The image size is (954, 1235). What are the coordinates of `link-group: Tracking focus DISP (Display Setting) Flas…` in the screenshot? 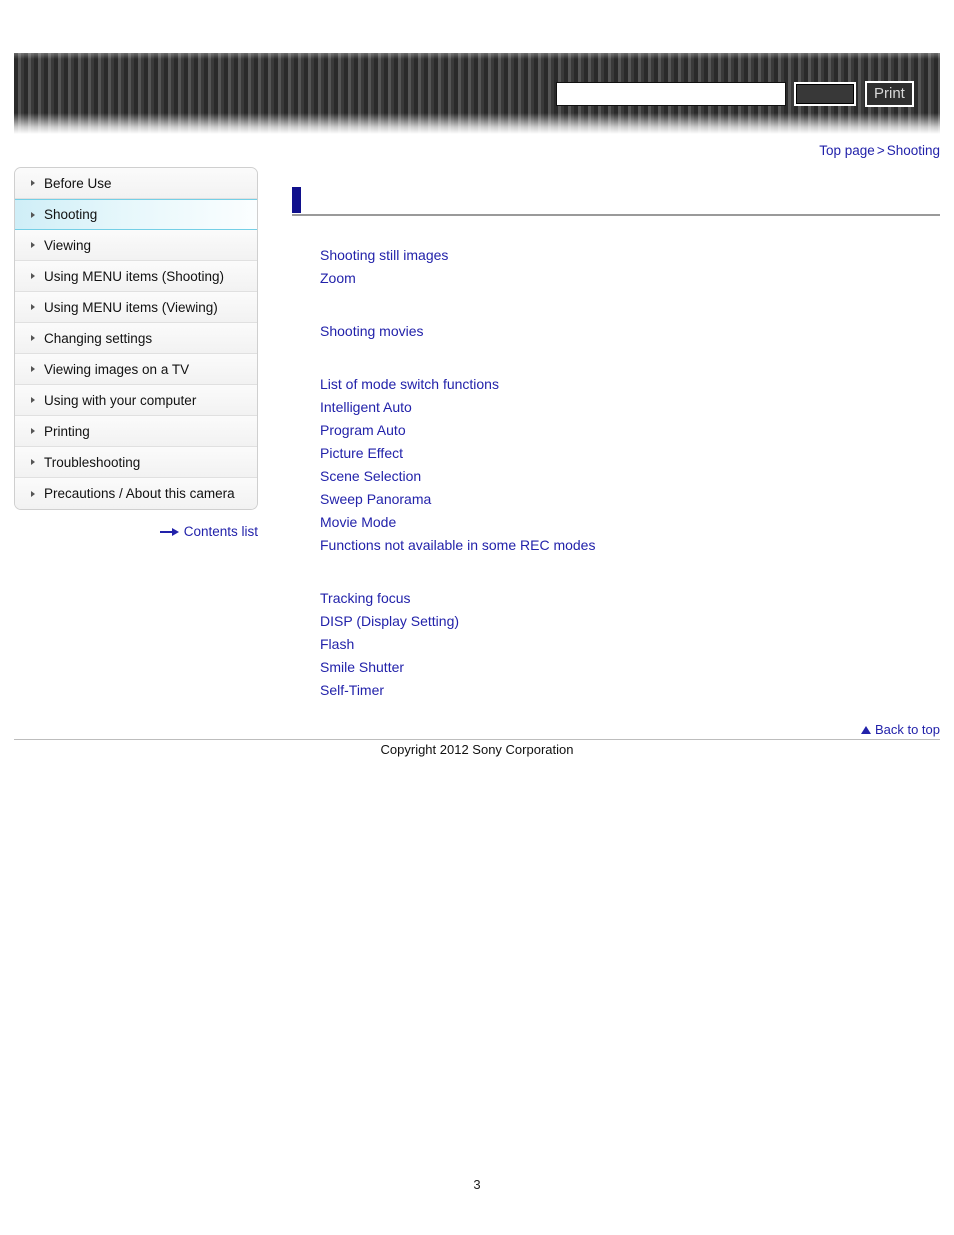 It's located at (616, 644).